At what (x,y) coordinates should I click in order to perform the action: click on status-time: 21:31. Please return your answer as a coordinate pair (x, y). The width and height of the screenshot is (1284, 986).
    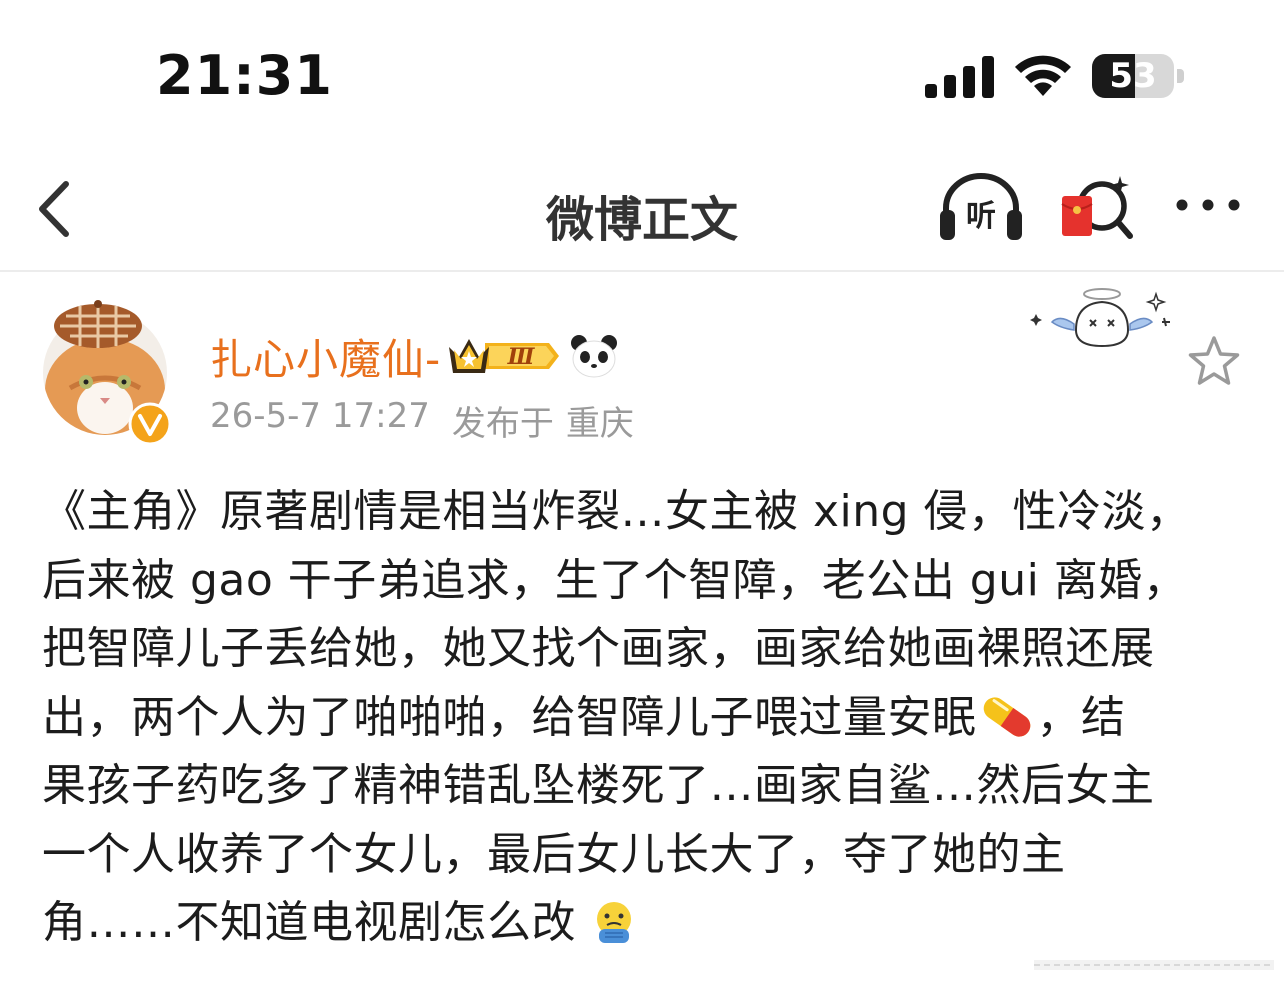
    Looking at the image, I should click on (244, 75).